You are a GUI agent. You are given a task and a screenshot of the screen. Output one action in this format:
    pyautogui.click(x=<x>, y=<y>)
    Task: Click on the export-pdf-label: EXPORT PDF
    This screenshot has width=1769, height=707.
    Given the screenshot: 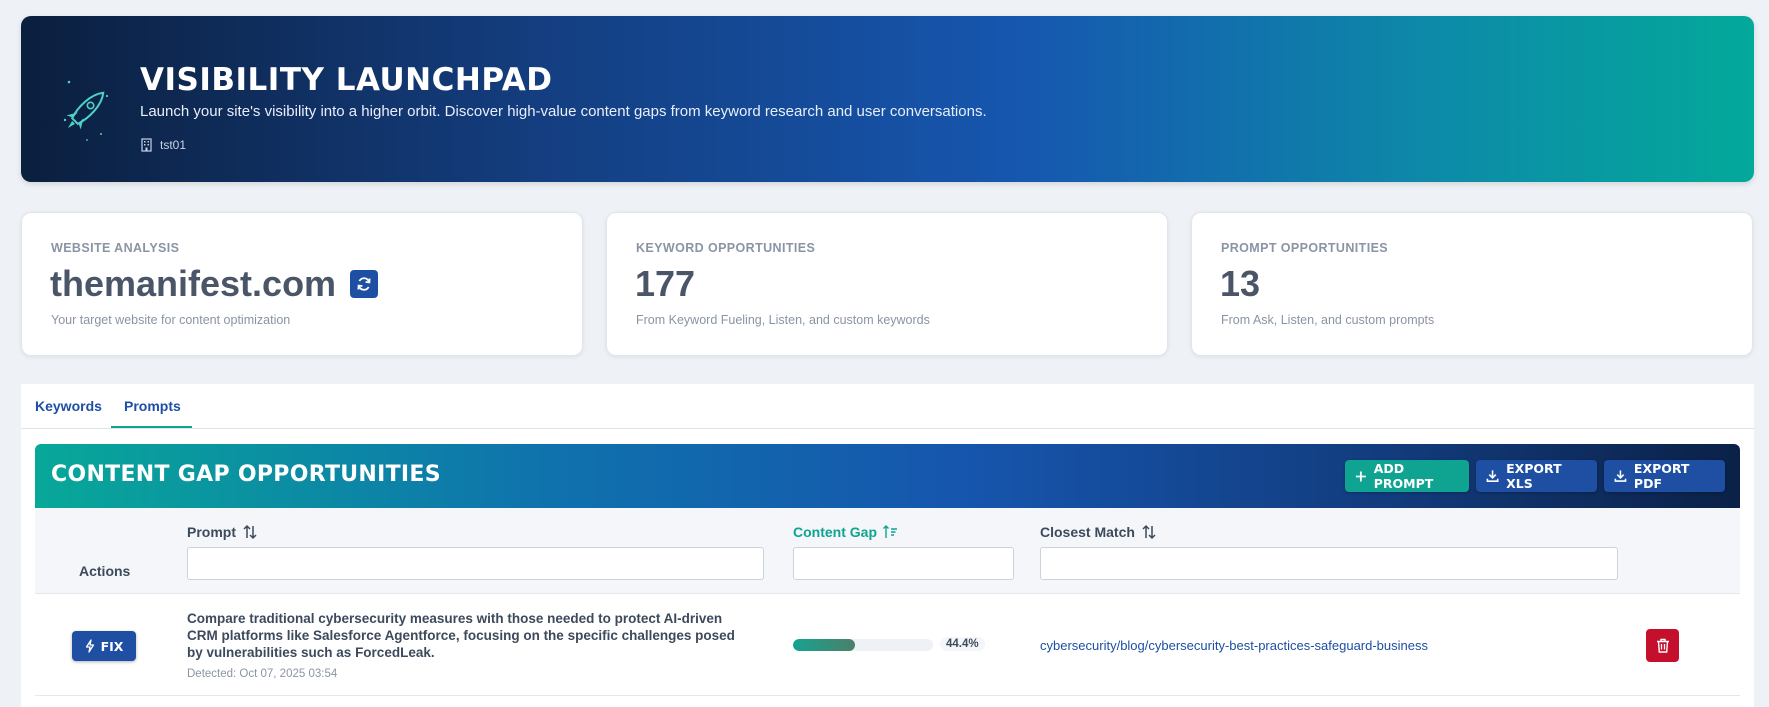 What is the action you would take?
    pyautogui.click(x=1661, y=476)
    